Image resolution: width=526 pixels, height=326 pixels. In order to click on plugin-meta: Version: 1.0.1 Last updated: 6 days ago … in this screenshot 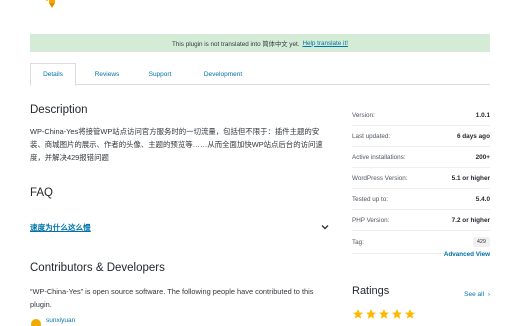, I will do `click(421, 179)`.